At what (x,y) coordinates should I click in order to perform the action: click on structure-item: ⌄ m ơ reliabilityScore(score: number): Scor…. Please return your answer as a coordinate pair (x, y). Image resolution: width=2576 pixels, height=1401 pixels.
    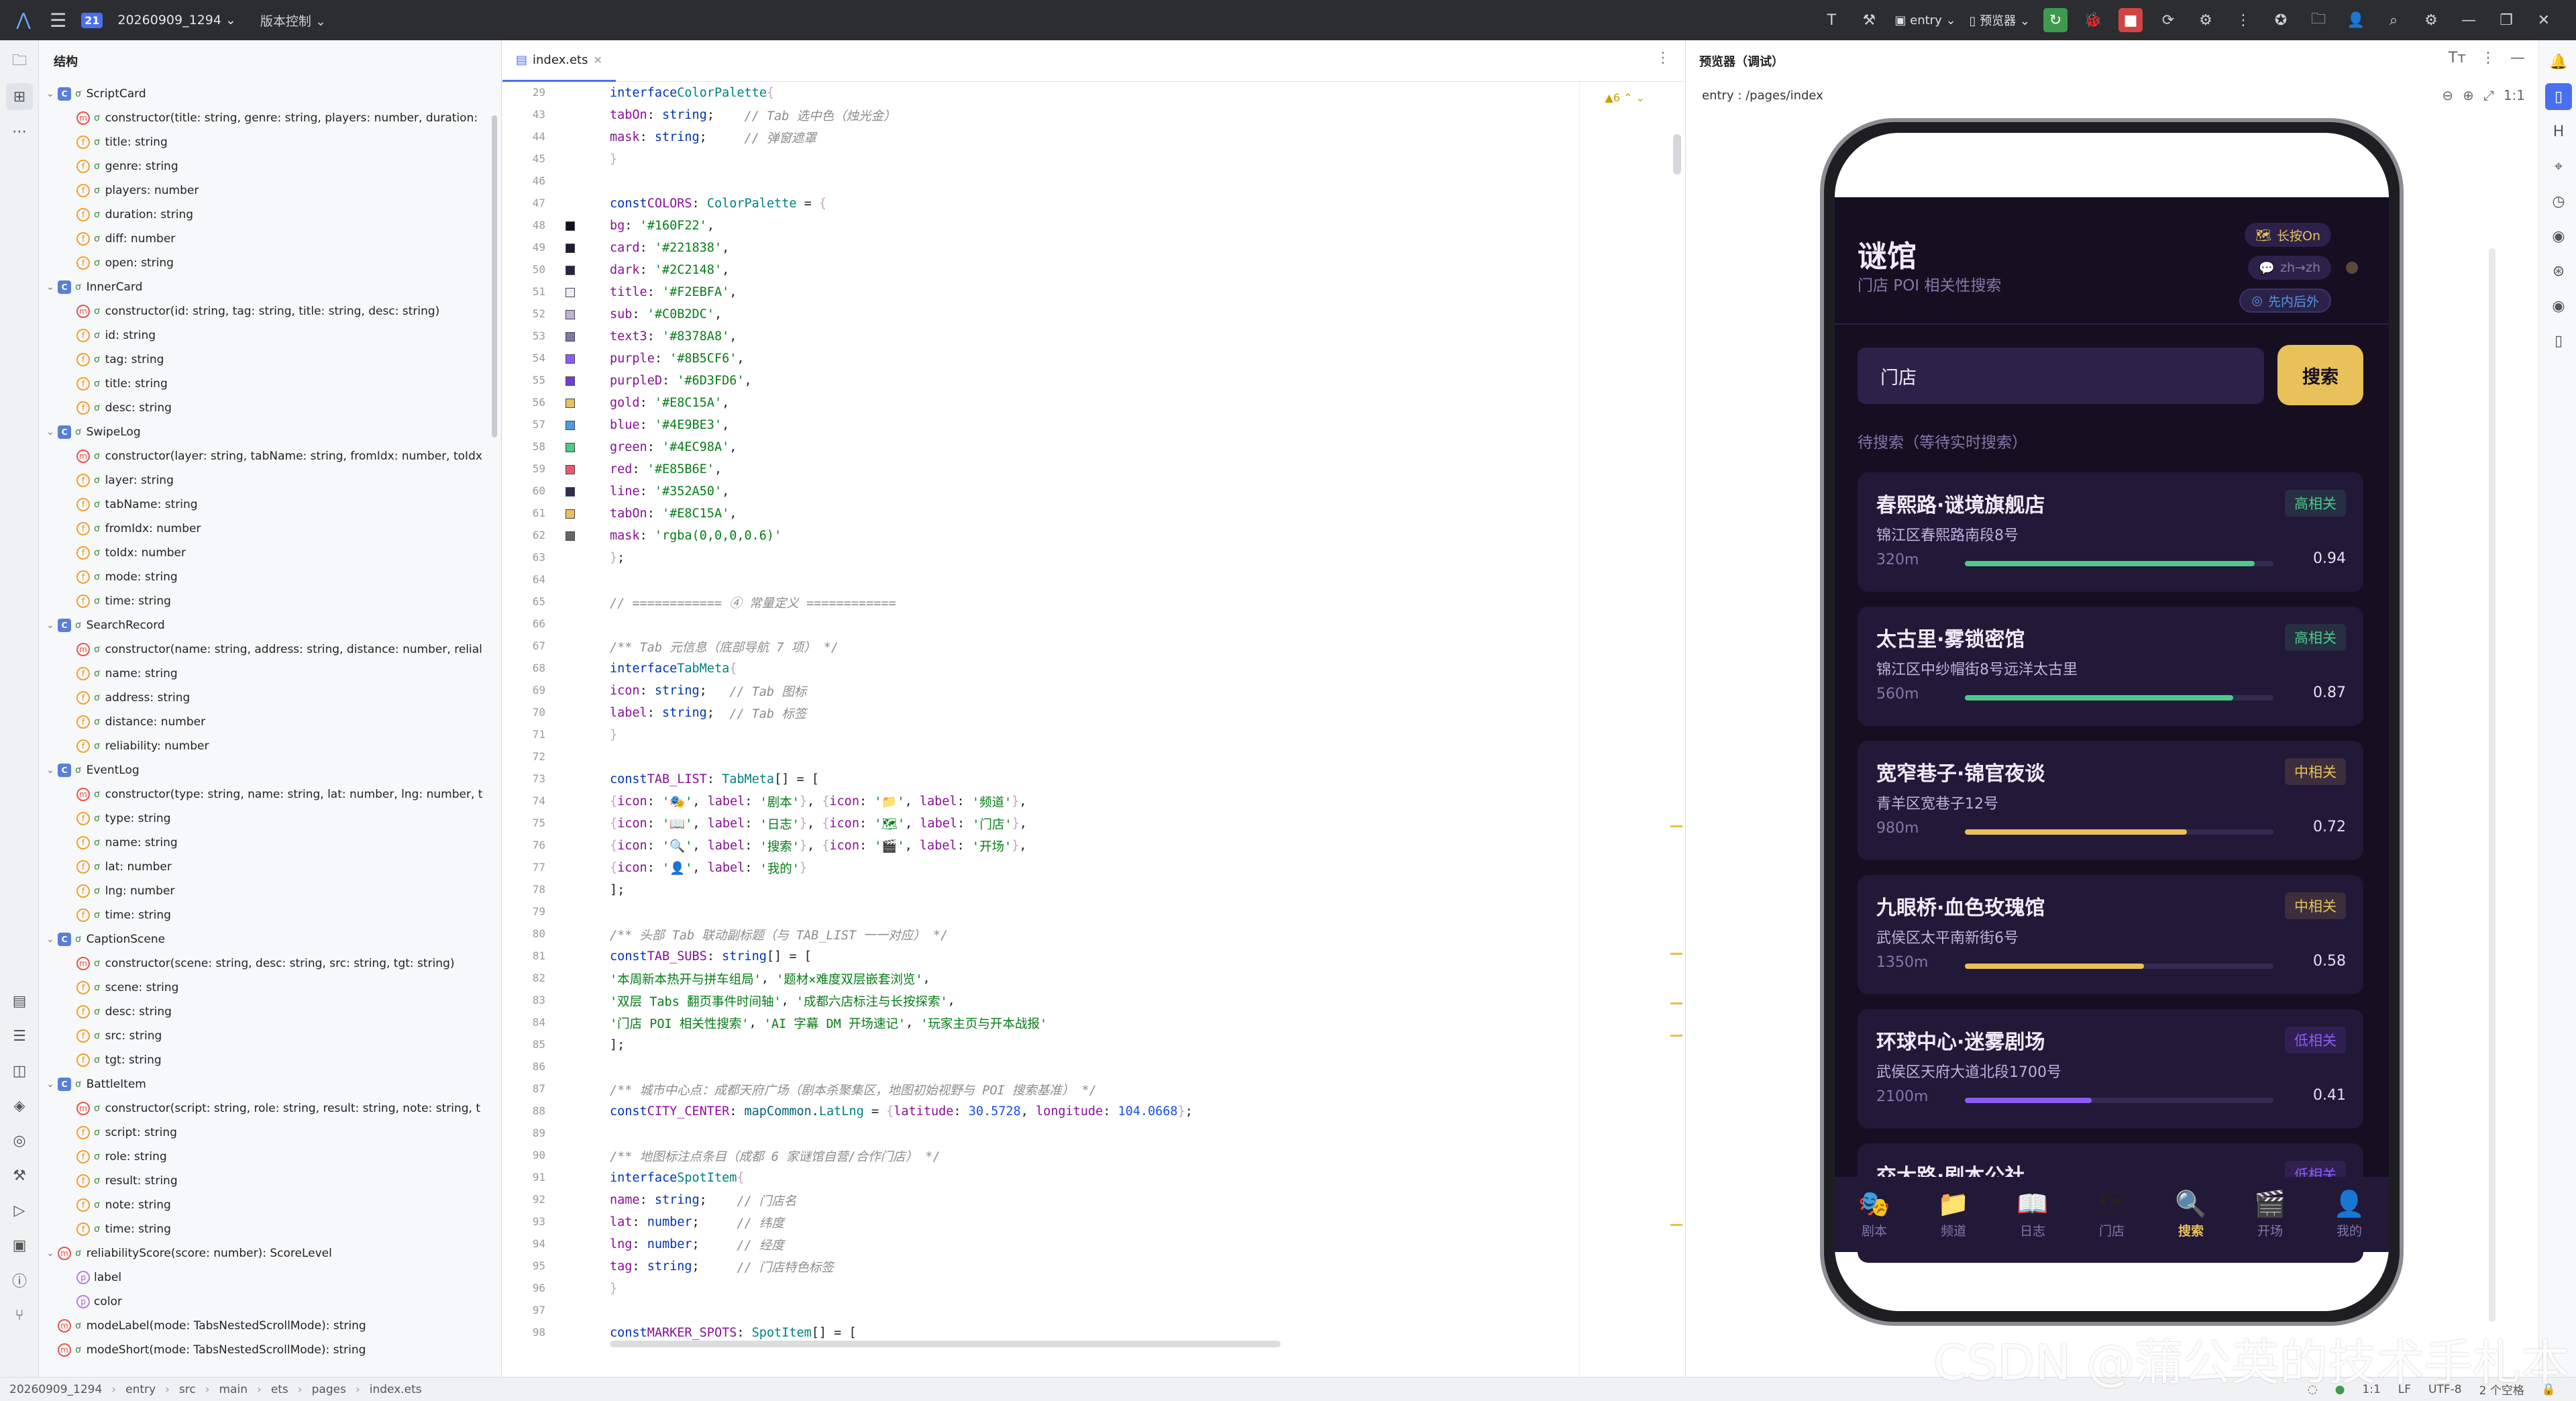
    Looking at the image, I should click on (270, 1253).